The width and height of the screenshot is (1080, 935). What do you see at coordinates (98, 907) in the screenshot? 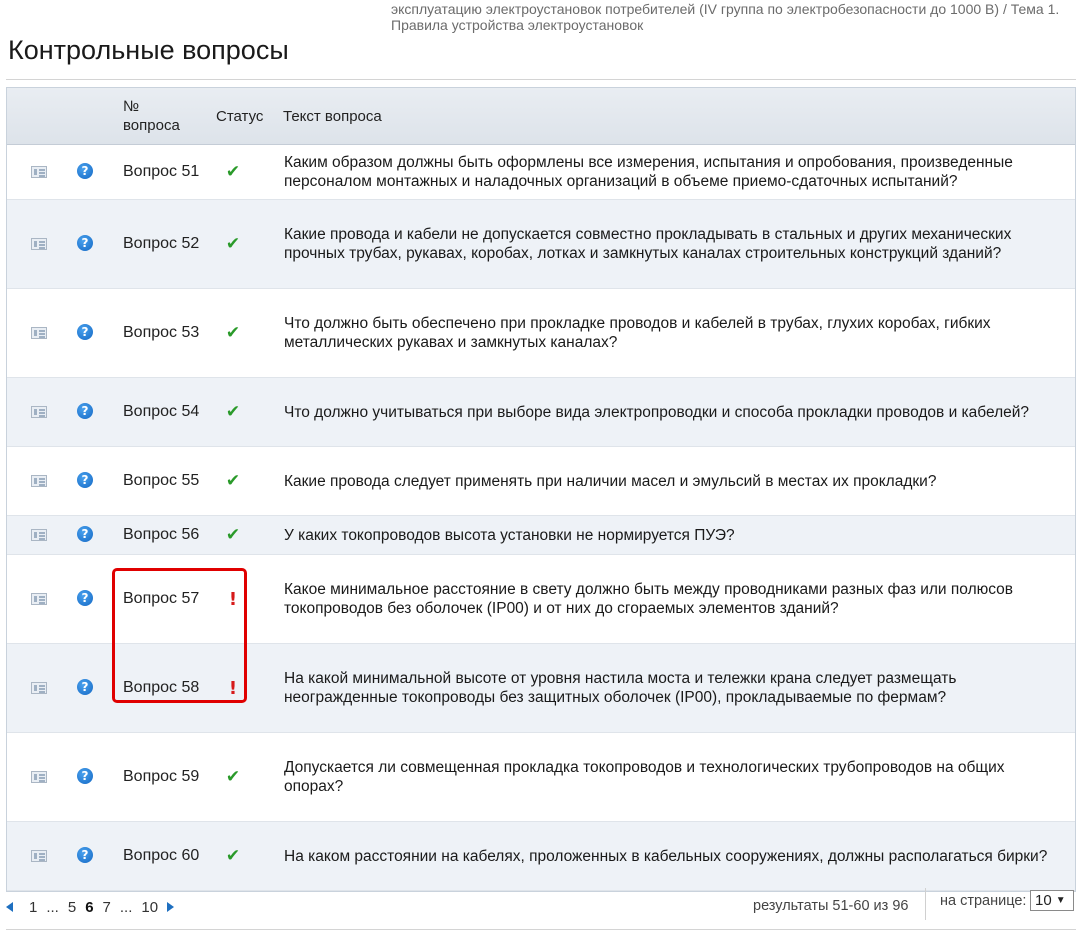
I see `page-links: 1... 5 6 7... 10` at bounding box center [98, 907].